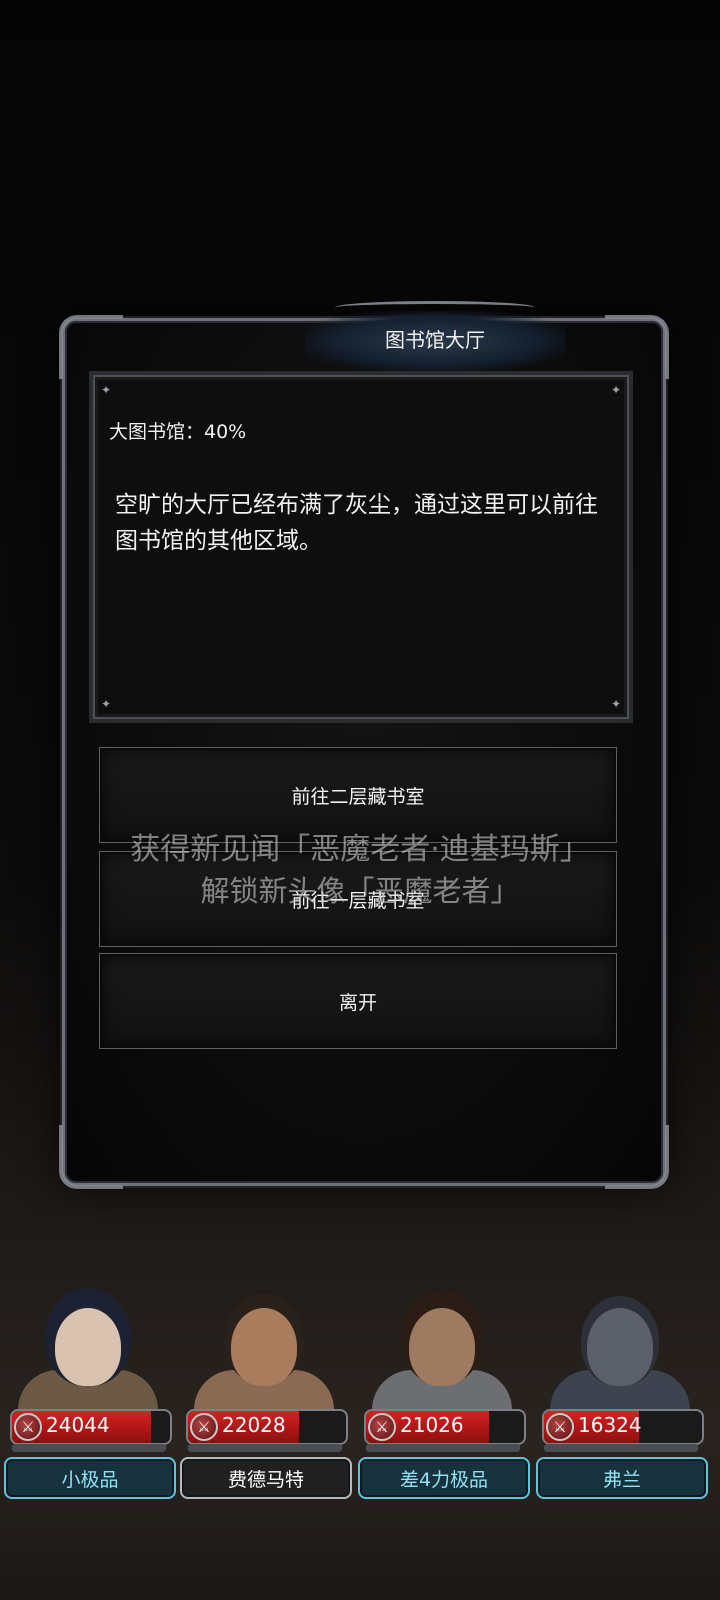 This screenshot has height=1600, width=720. I want to click on option-button-leave: 离开, so click(358, 1001).